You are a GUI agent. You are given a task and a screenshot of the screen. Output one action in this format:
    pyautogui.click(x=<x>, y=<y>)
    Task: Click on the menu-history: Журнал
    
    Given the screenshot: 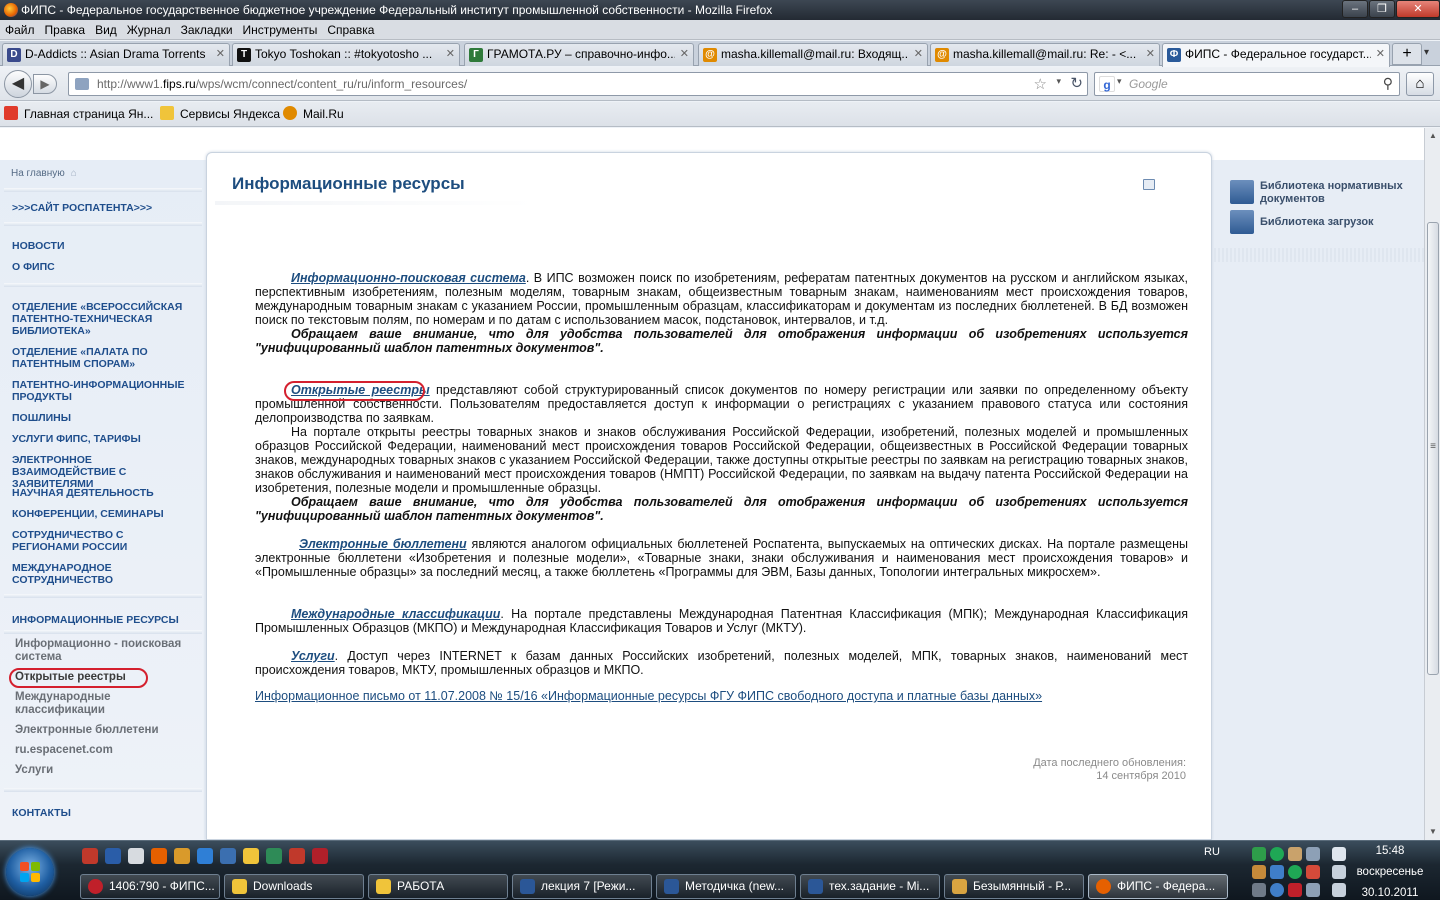 What is the action you would take?
    pyautogui.click(x=149, y=29)
    